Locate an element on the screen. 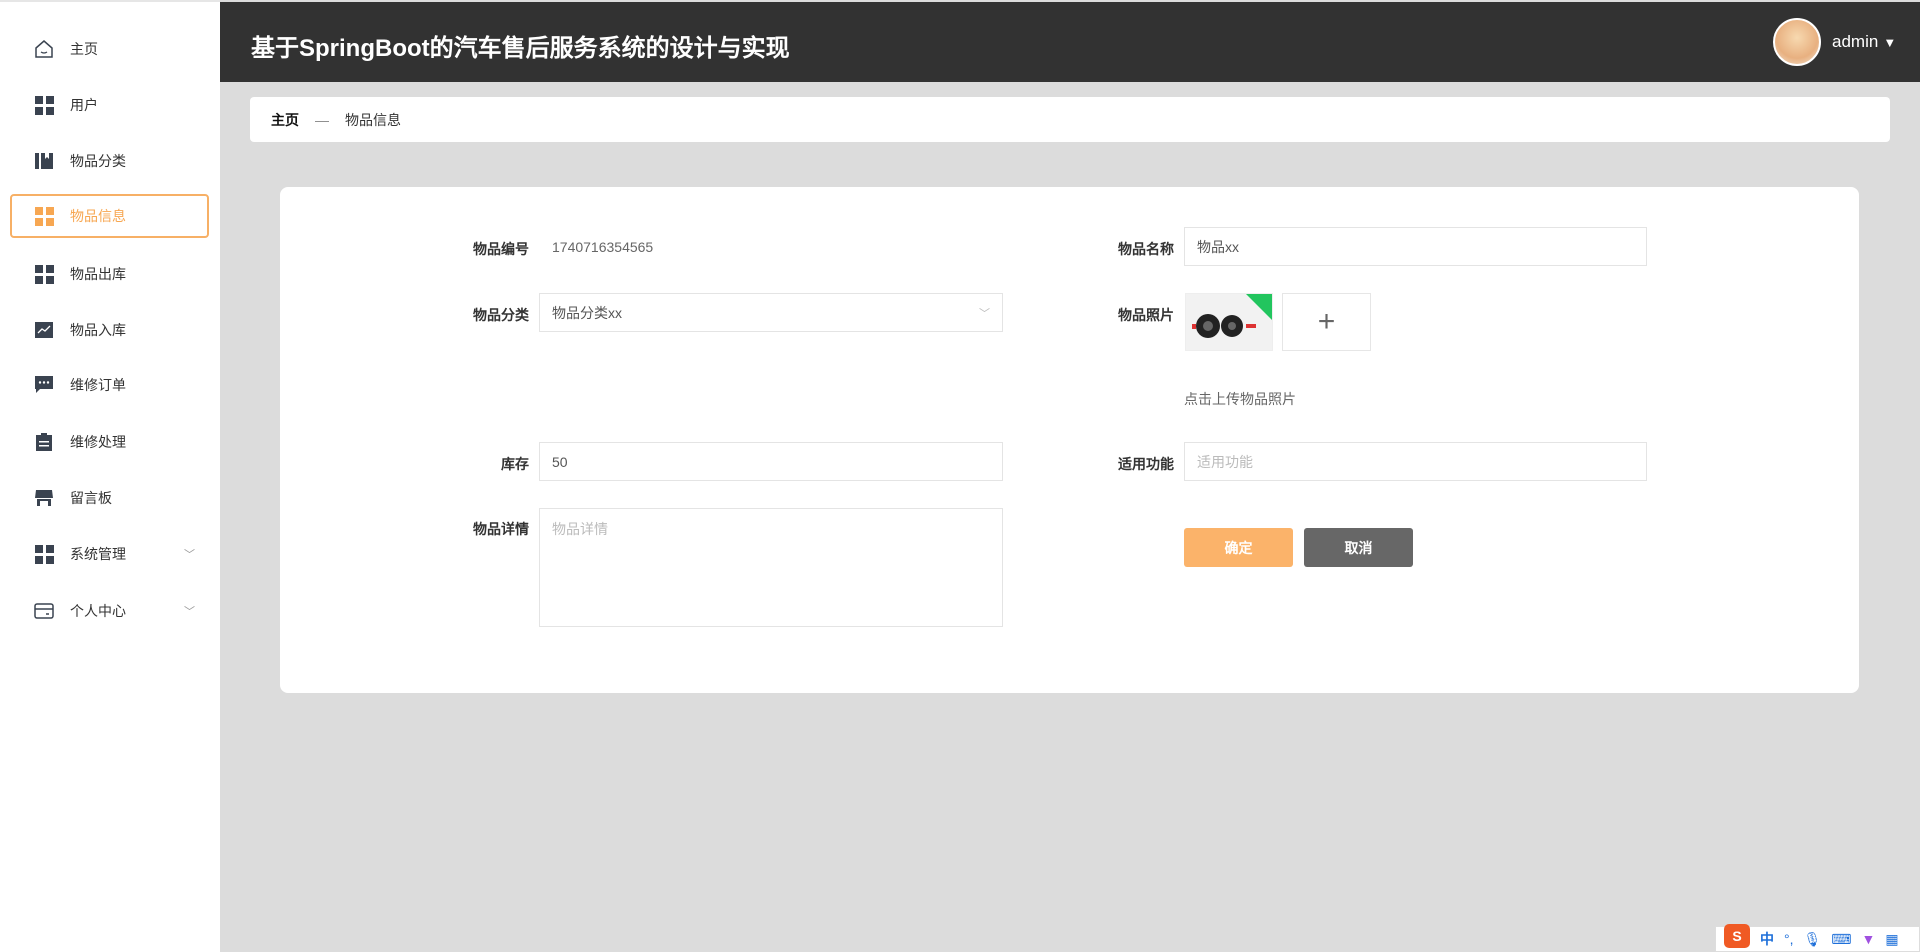 The image size is (1920, 952). ime-toolbar: S 中 °, 🎙 ⌨ ▼ ▦ is located at coordinates (1817, 938).